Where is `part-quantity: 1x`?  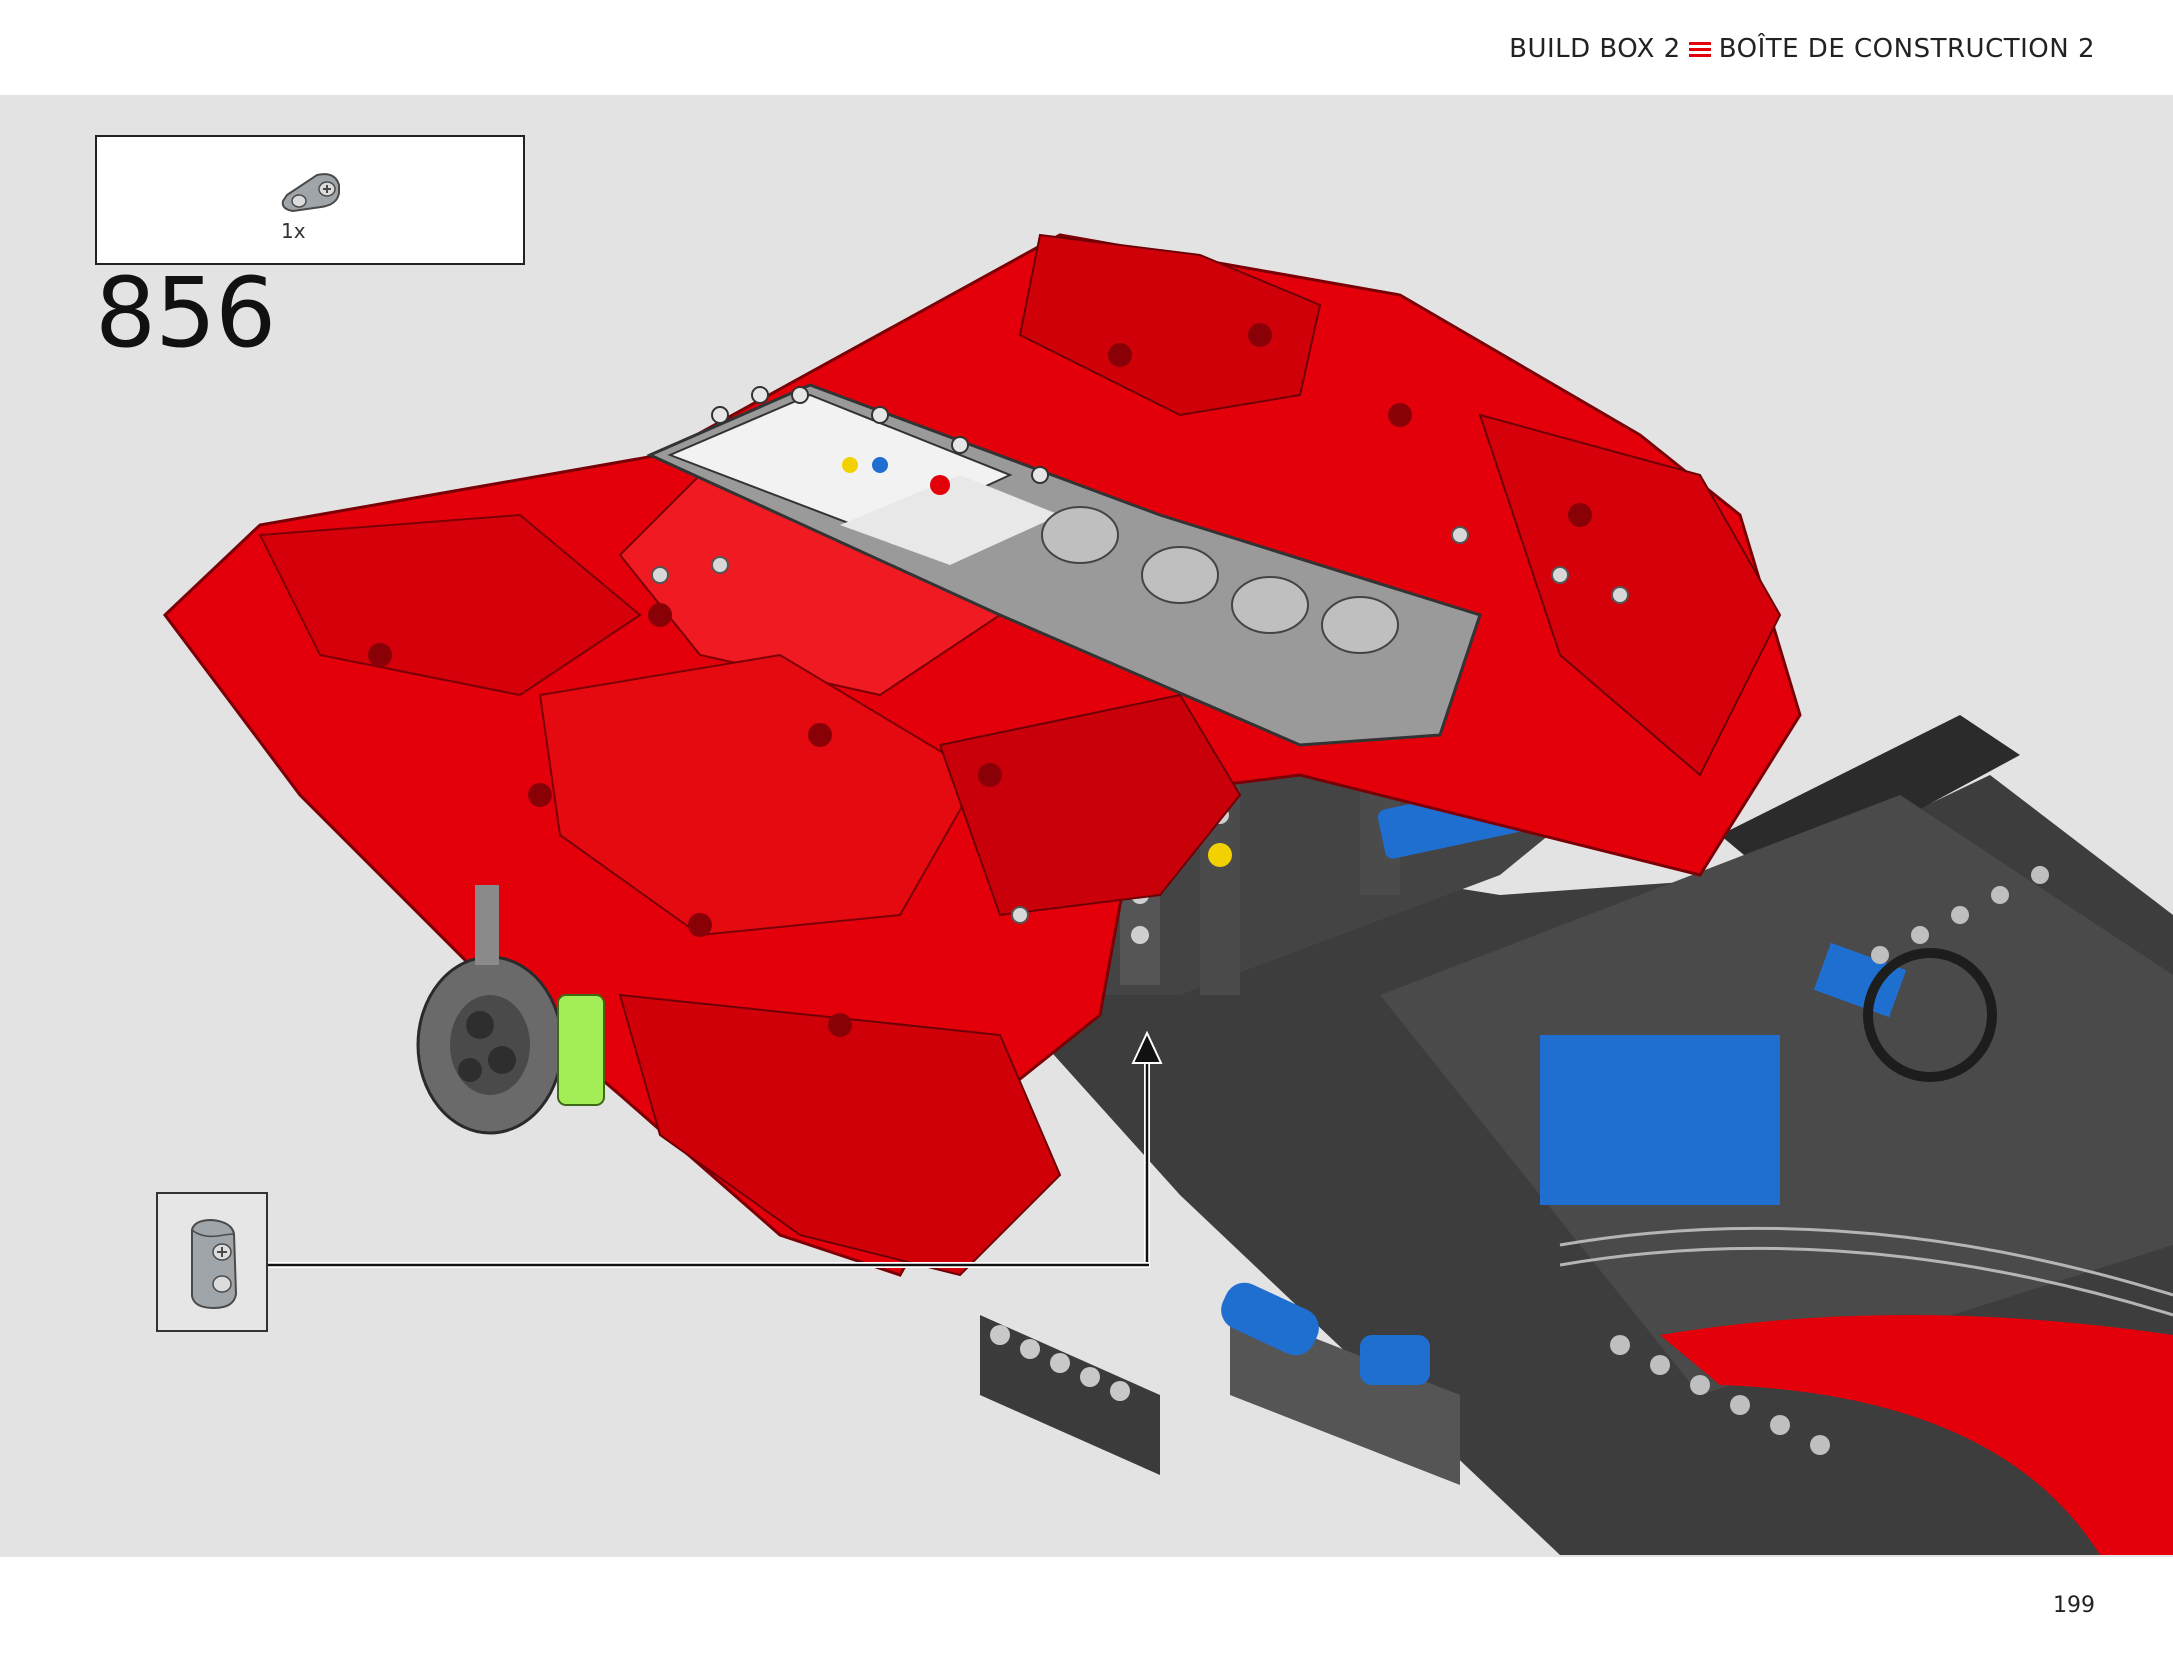 part-quantity: 1x is located at coordinates (293, 231).